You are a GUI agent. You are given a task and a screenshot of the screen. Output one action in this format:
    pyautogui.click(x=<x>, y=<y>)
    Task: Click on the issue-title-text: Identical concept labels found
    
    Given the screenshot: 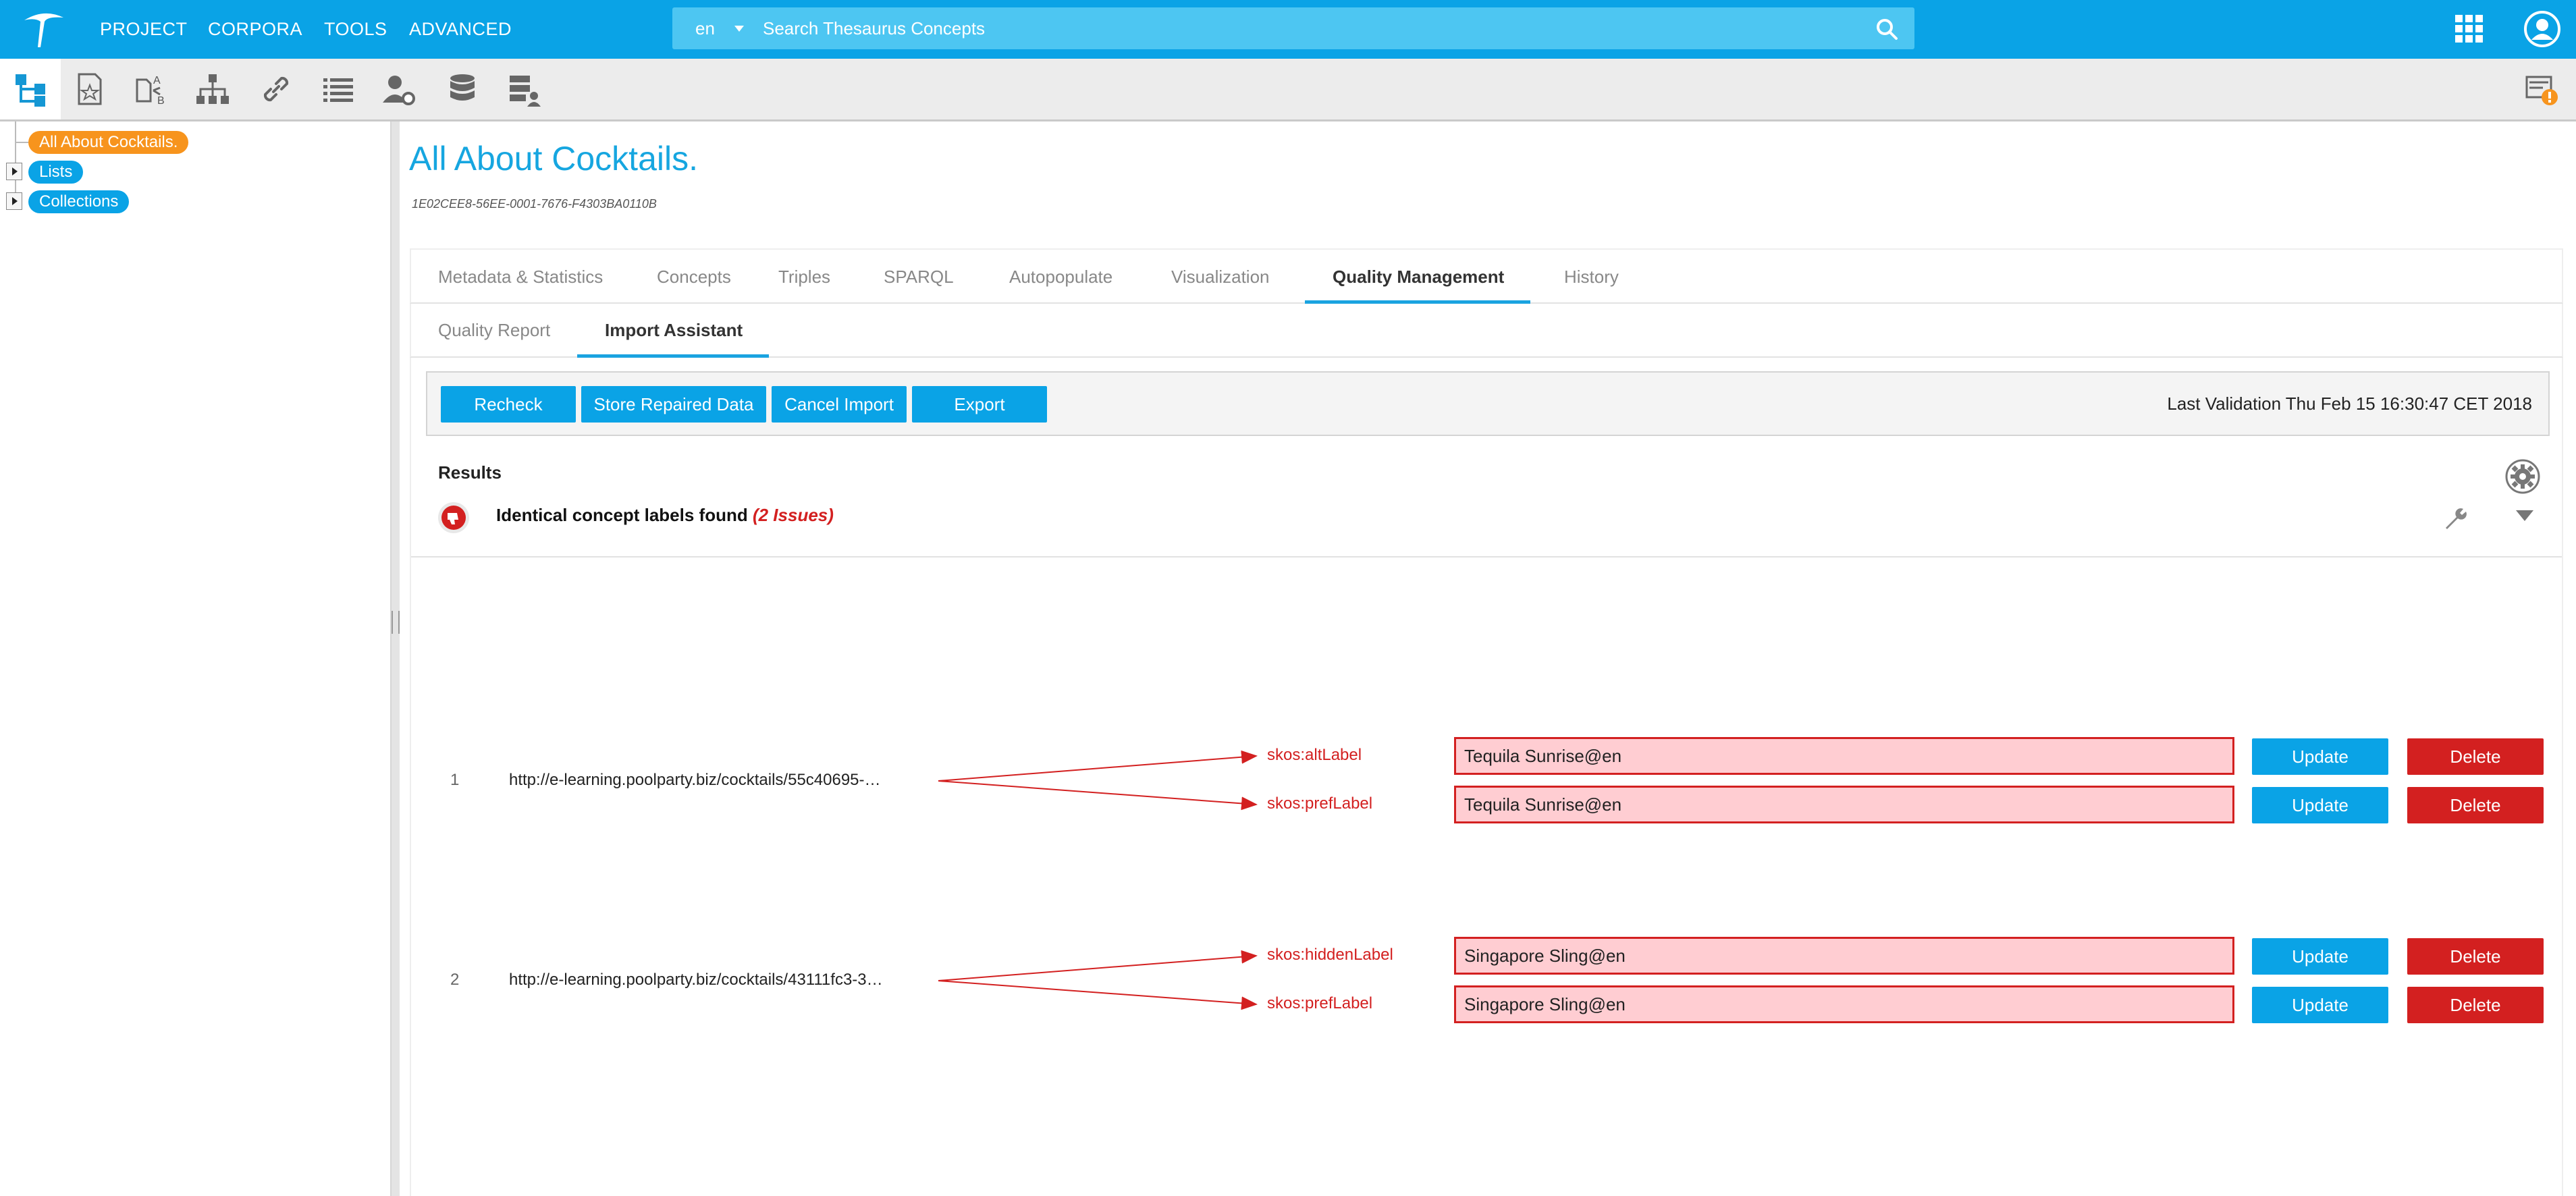 What is the action you would take?
    pyautogui.click(x=622, y=515)
    